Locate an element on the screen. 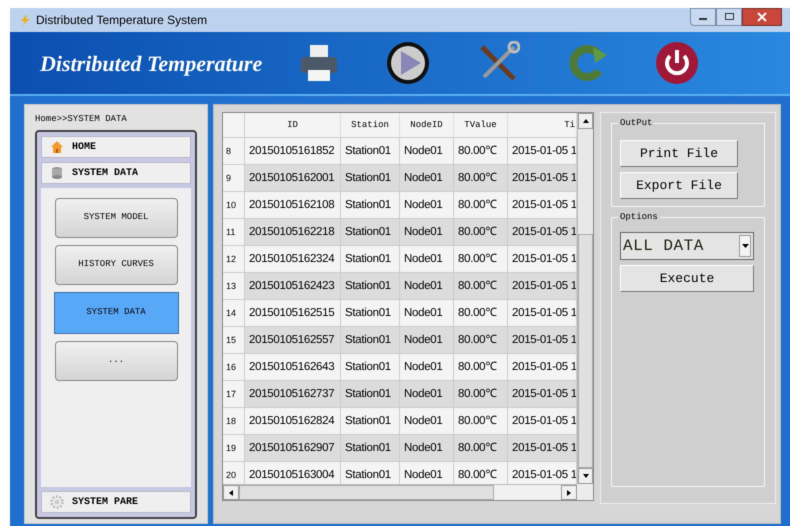  output-button: Export File is located at coordinates (679, 185).